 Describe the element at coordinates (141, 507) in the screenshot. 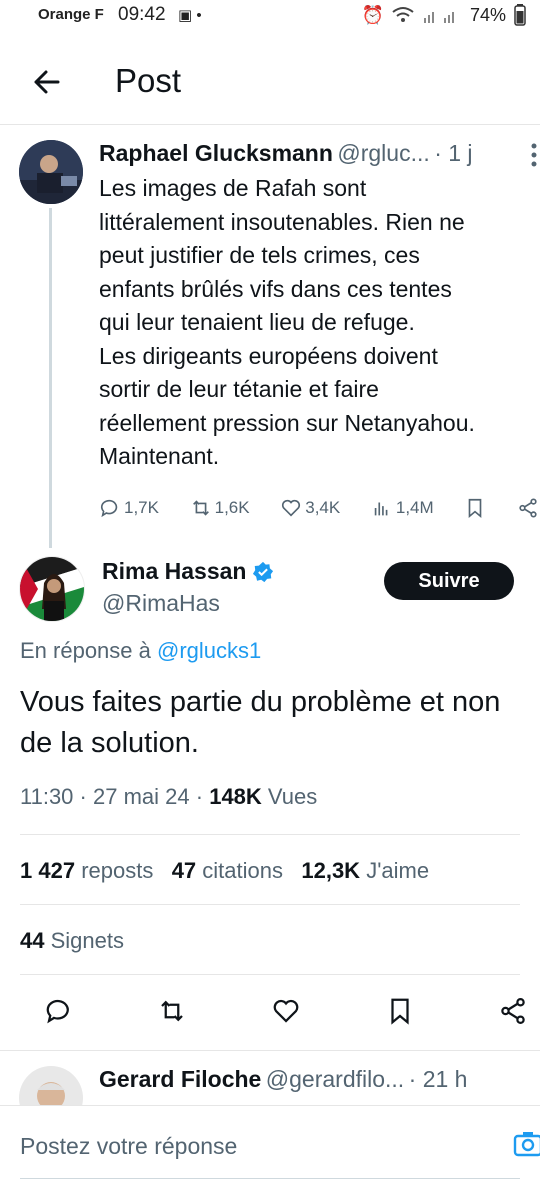

I see `reply-count: 1,7K` at that location.